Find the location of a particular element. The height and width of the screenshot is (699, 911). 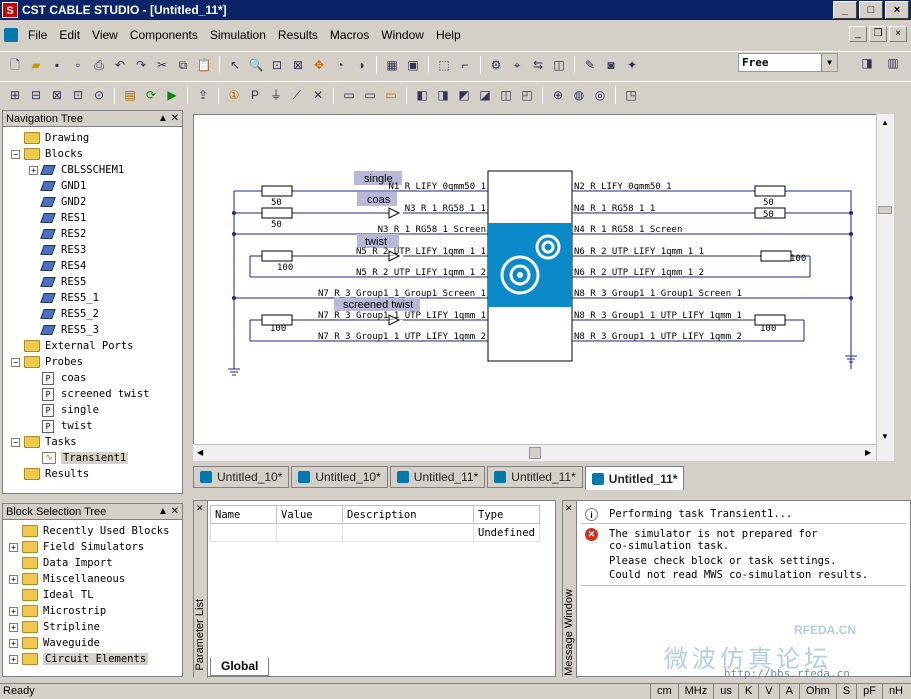

unit-inductance: nH is located at coordinates (895, 691).